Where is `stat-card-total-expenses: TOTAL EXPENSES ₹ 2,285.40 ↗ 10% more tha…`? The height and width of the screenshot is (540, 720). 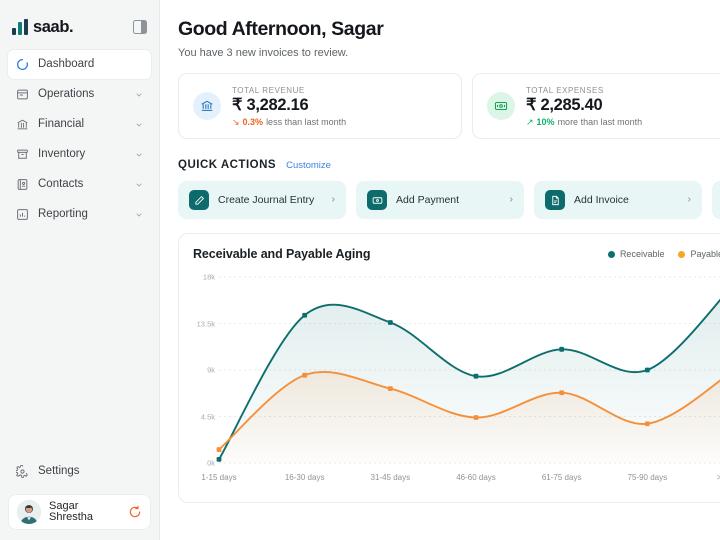
stat-card-total-expenses: TOTAL EXPENSES ₹ 2,285.40 ↗ 10% more tha… is located at coordinates (596, 106).